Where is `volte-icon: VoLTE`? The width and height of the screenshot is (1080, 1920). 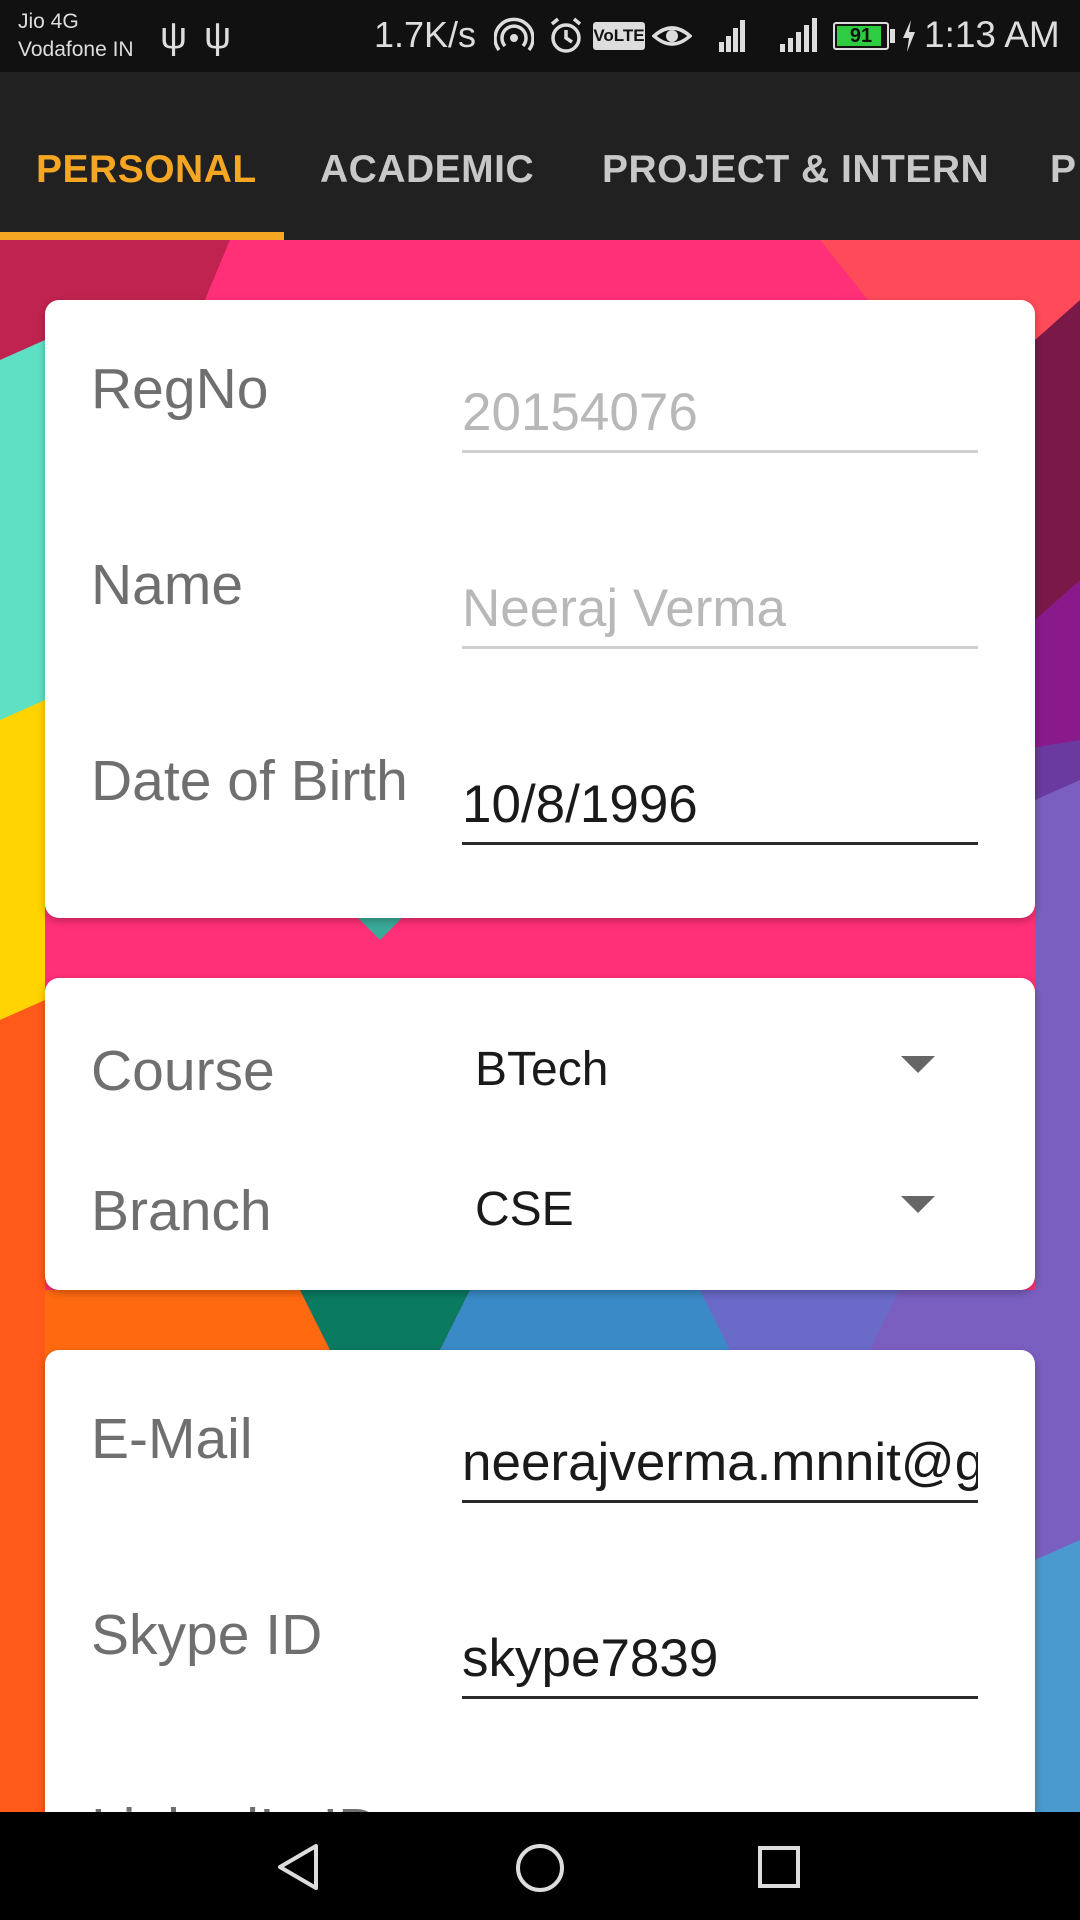
volte-icon: VoLTE is located at coordinates (619, 36).